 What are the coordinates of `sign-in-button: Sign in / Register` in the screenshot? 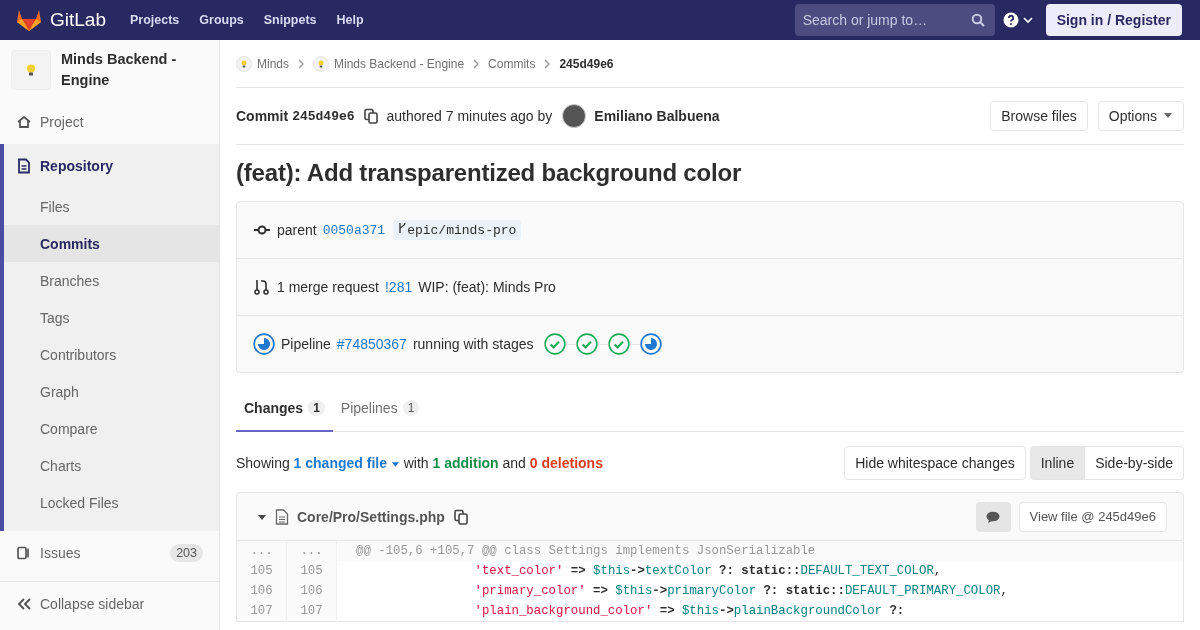 It's located at (1113, 20).